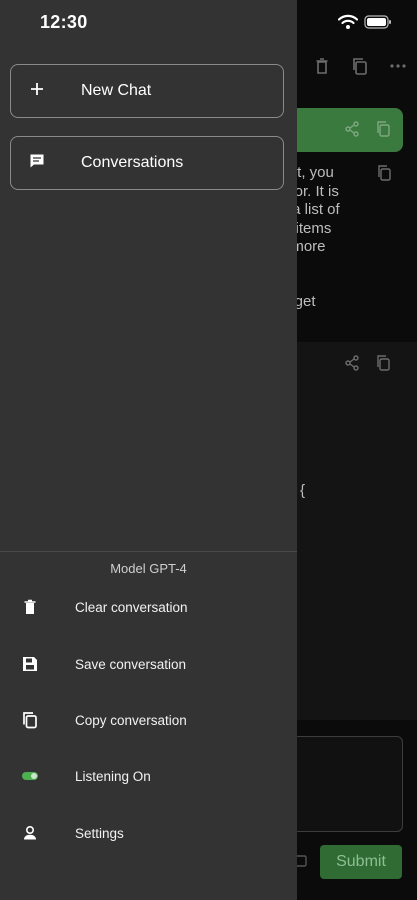  What do you see at coordinates (99, 833) in the screenshot?
I see `settings-label: Settings` at bounding box center [99, 833].